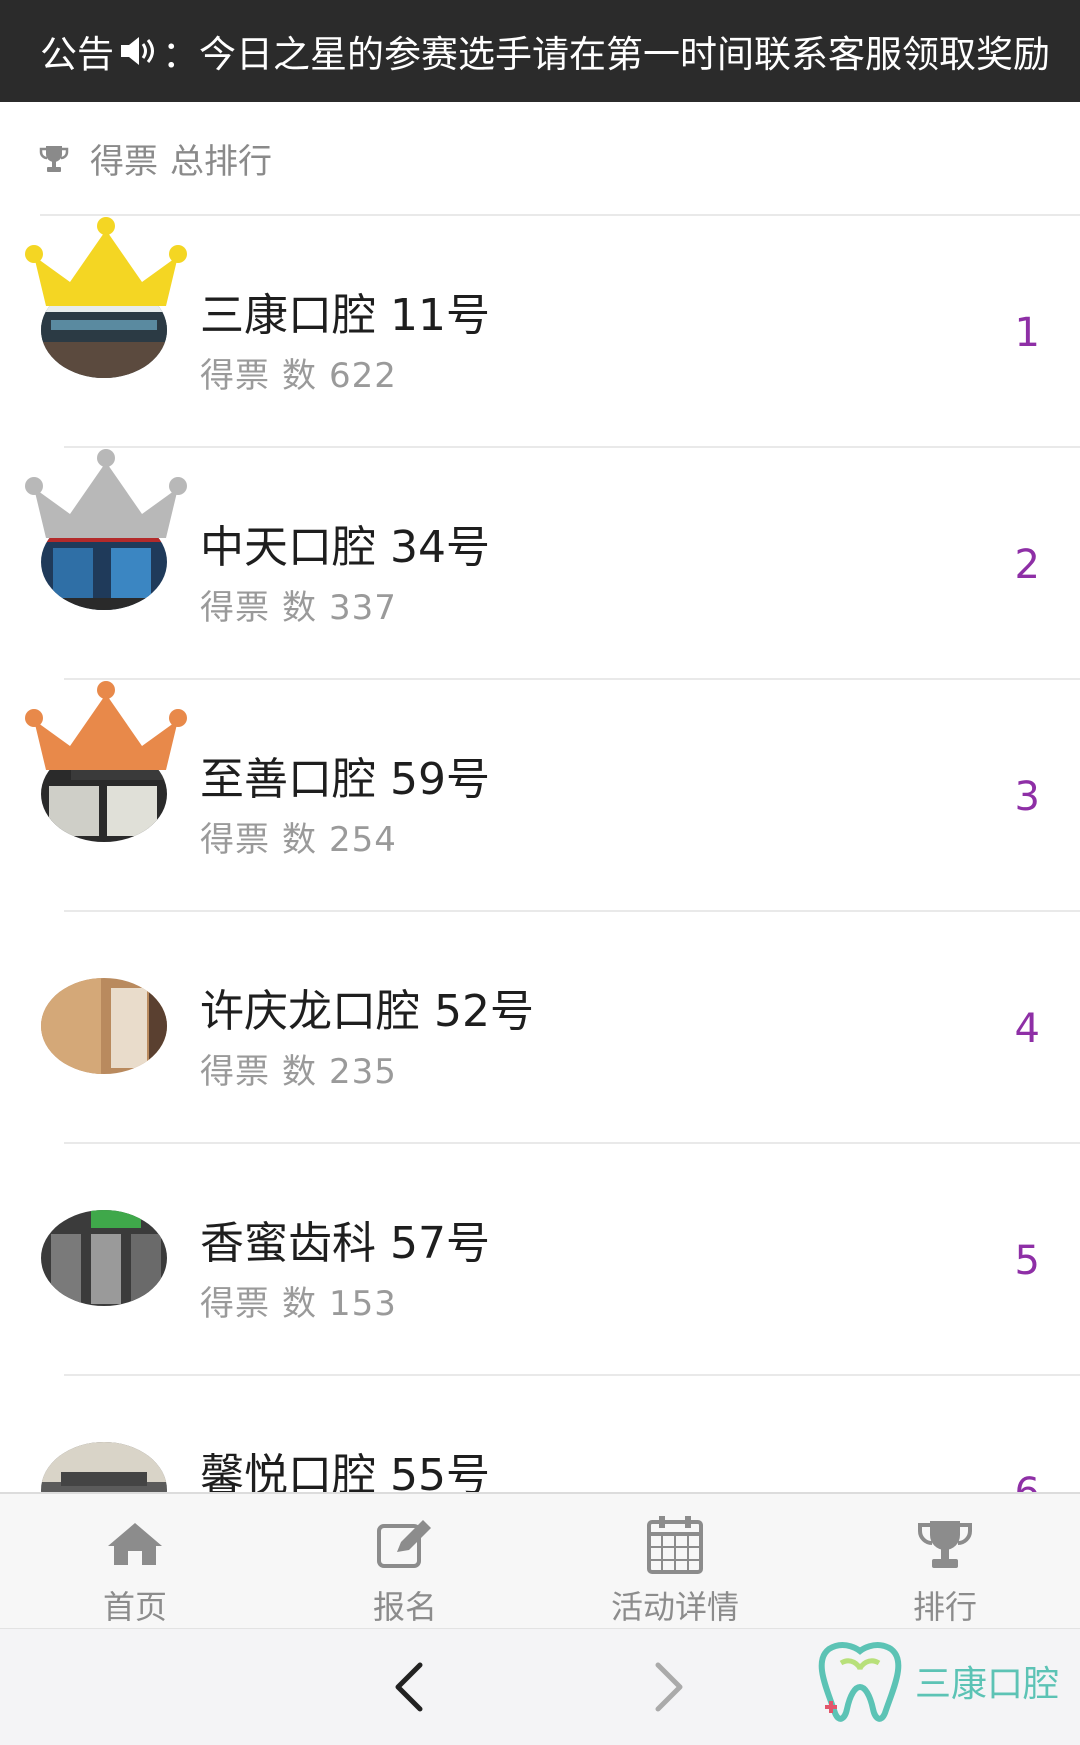 Image resolution: width=1080 pixels, height=1745 pixels. I want to click on votes-count: 254, so click(363, 840).